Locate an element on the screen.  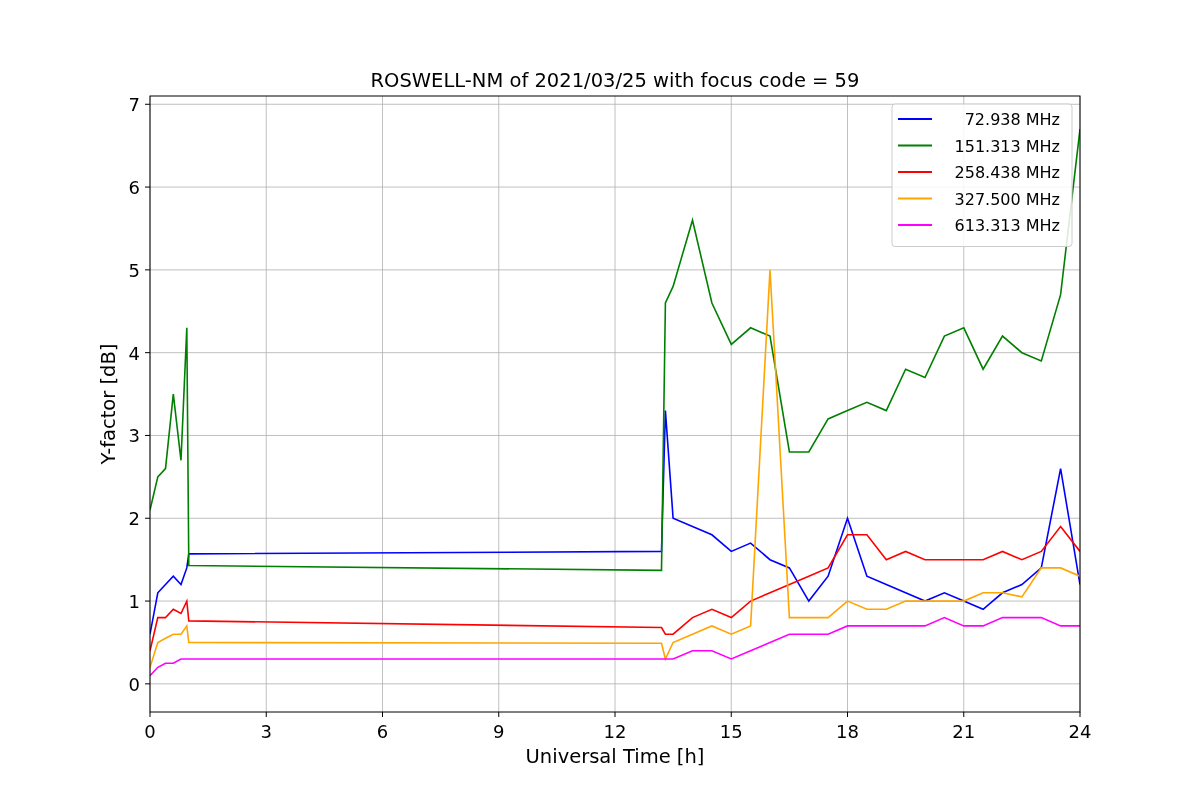
y-tick-label: 1 is located at coordinates (134, 602).